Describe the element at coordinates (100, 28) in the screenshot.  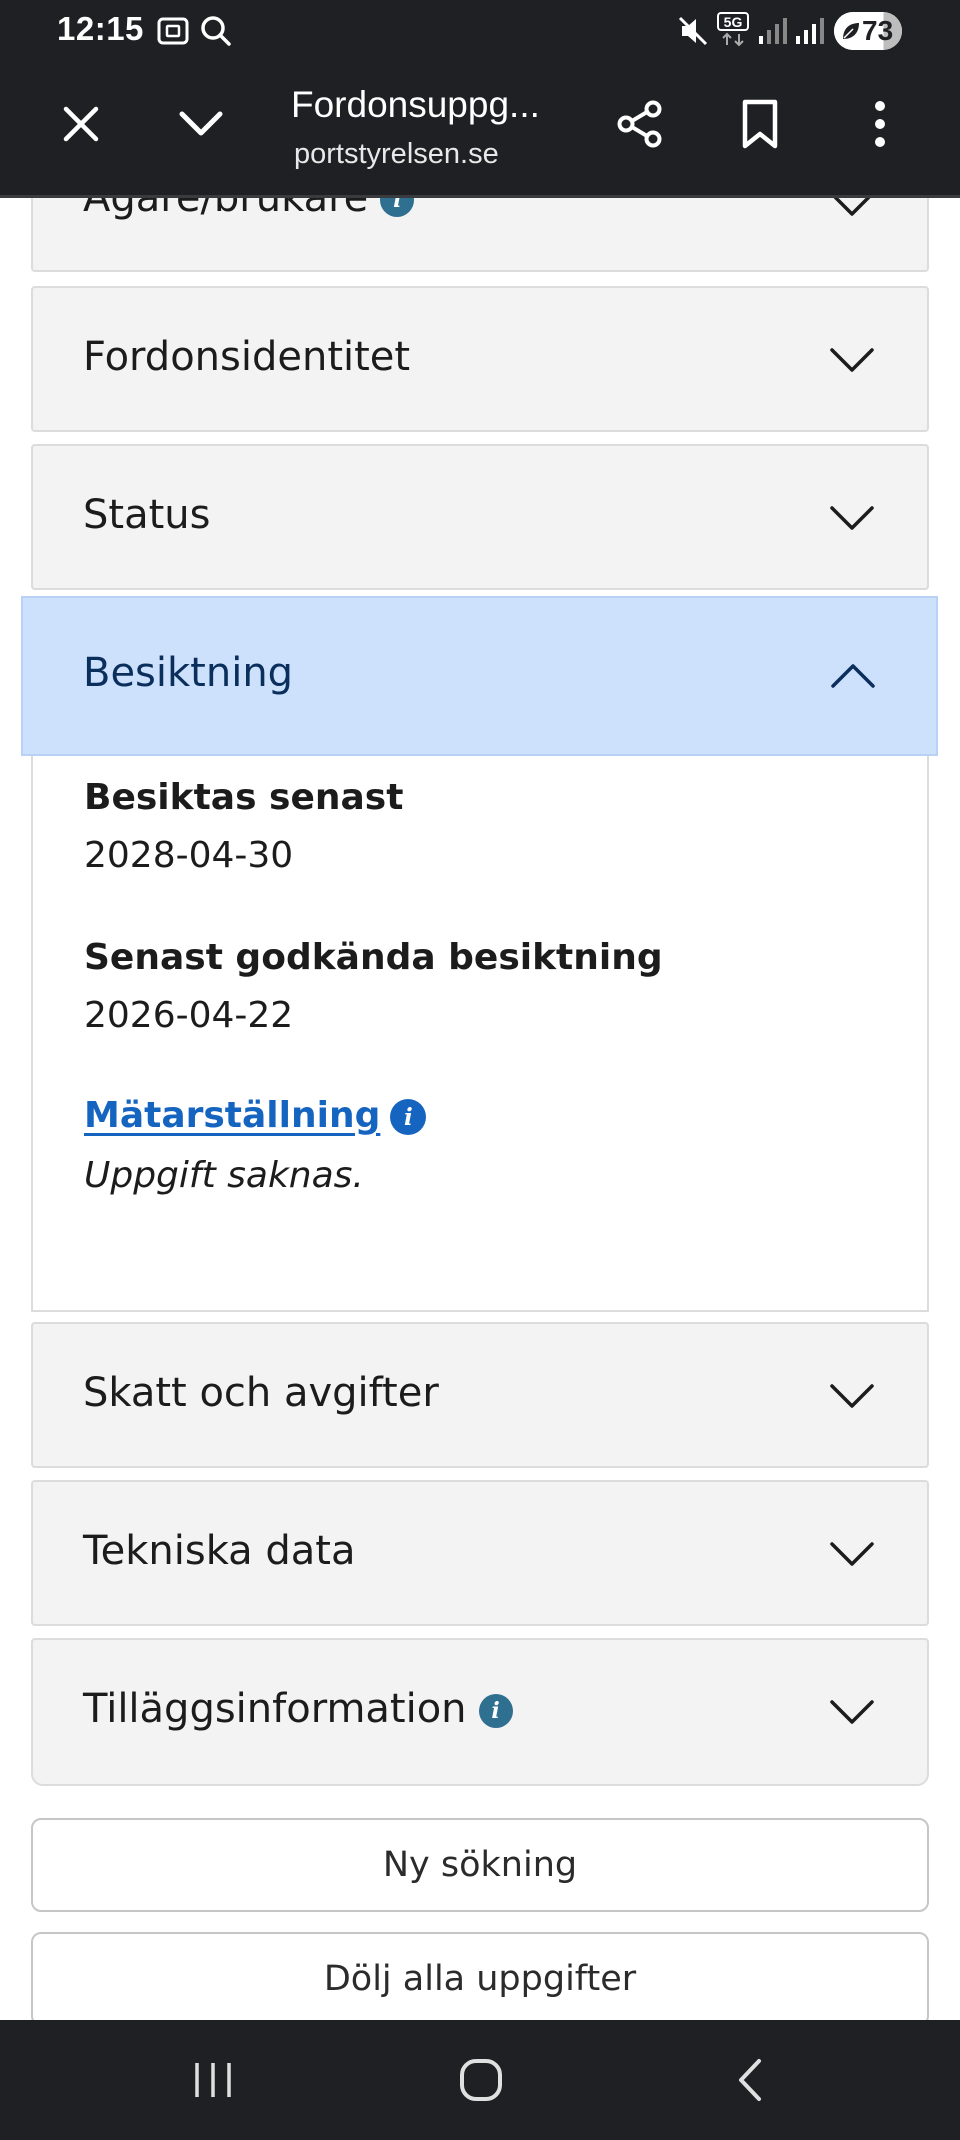
I see `status-time: 12:15` at that location.